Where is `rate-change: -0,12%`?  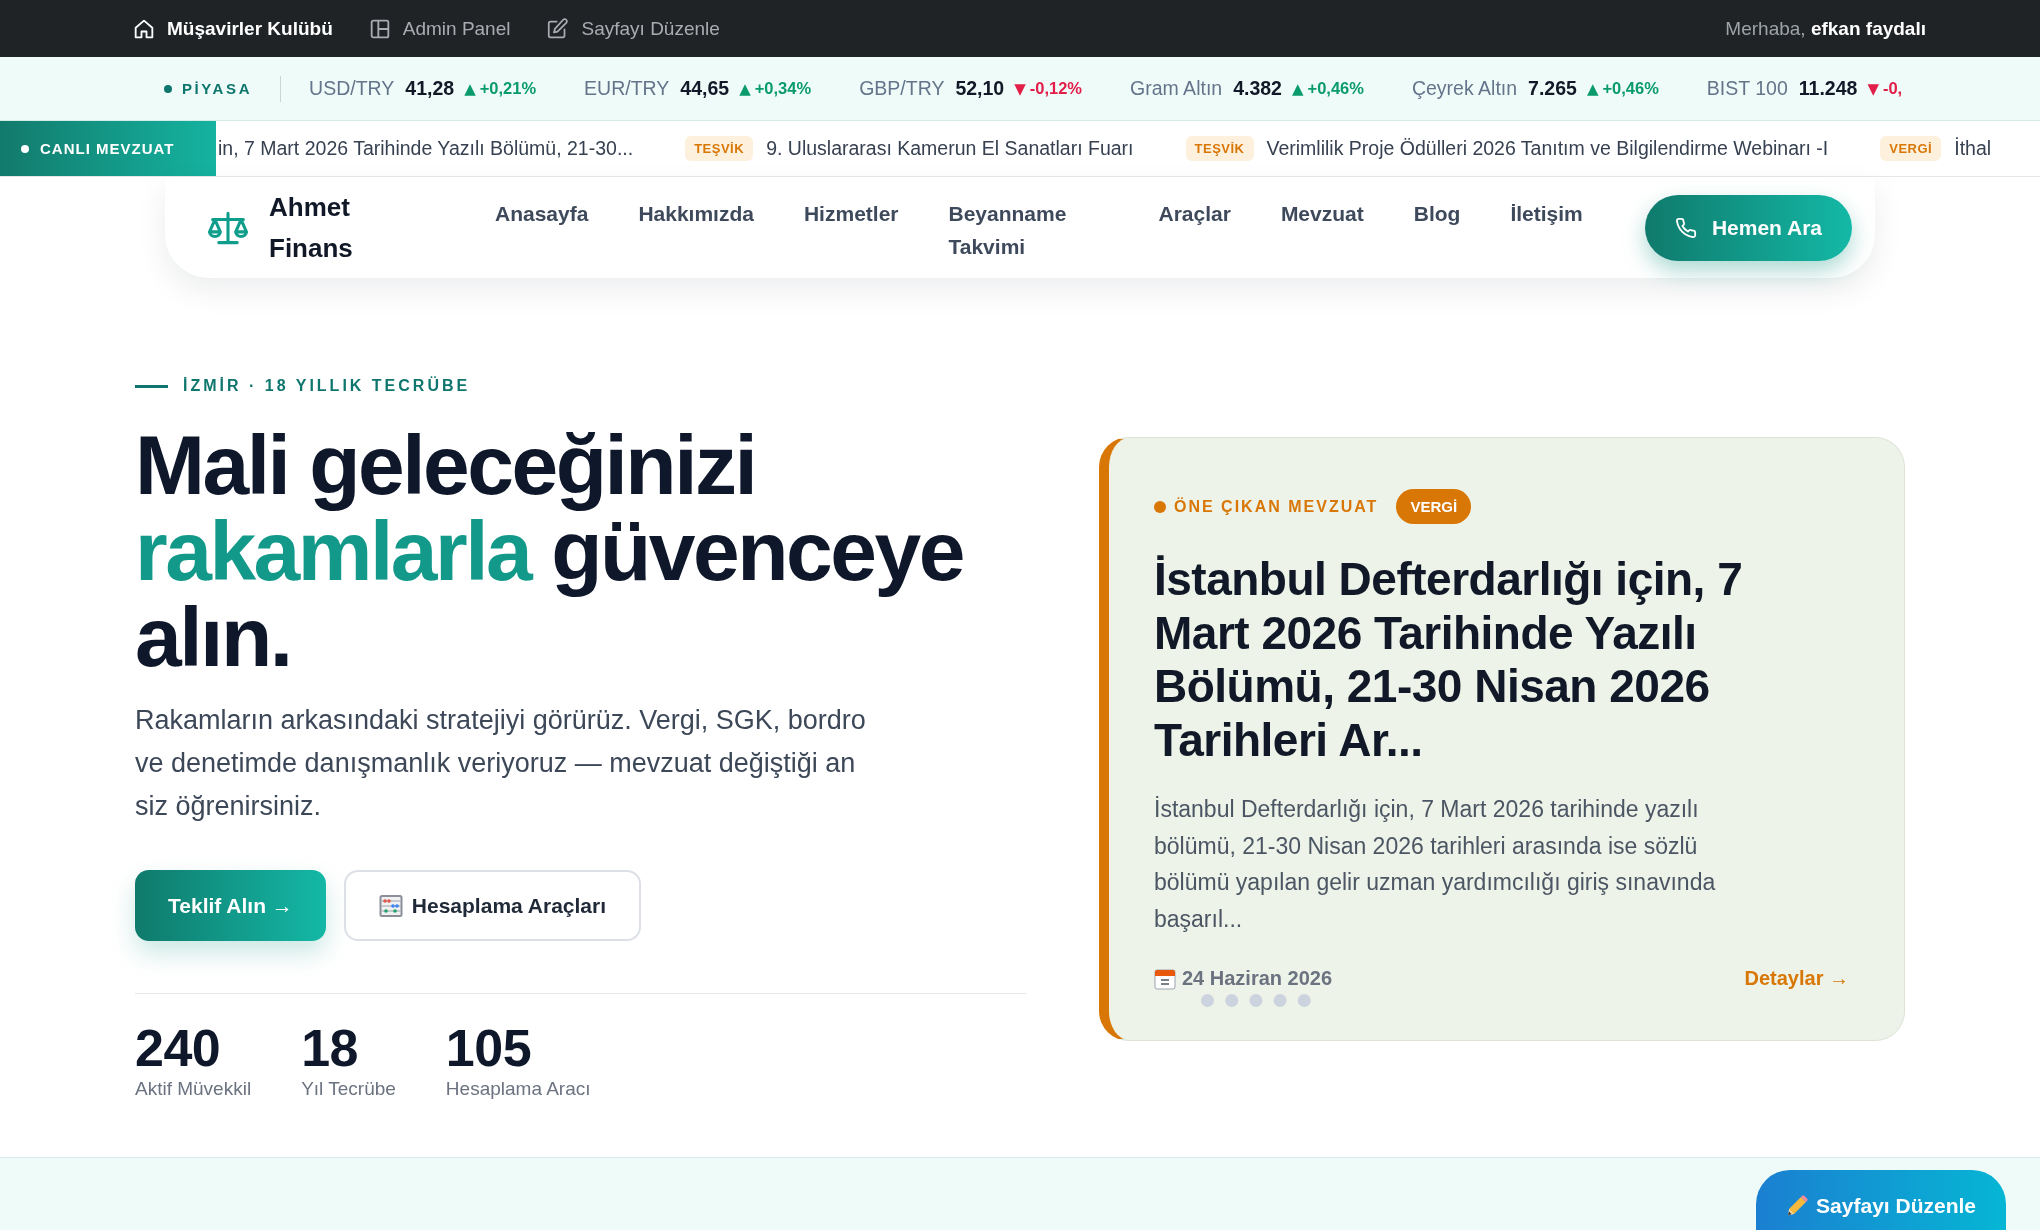 rate-change: -0,12% is located at coordinates (1056, 88).